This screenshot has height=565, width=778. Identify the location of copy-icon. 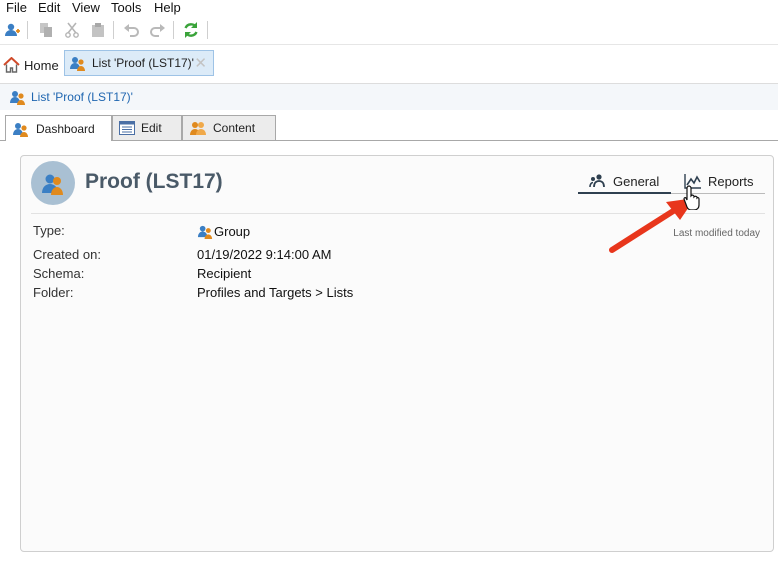
(46, 30).